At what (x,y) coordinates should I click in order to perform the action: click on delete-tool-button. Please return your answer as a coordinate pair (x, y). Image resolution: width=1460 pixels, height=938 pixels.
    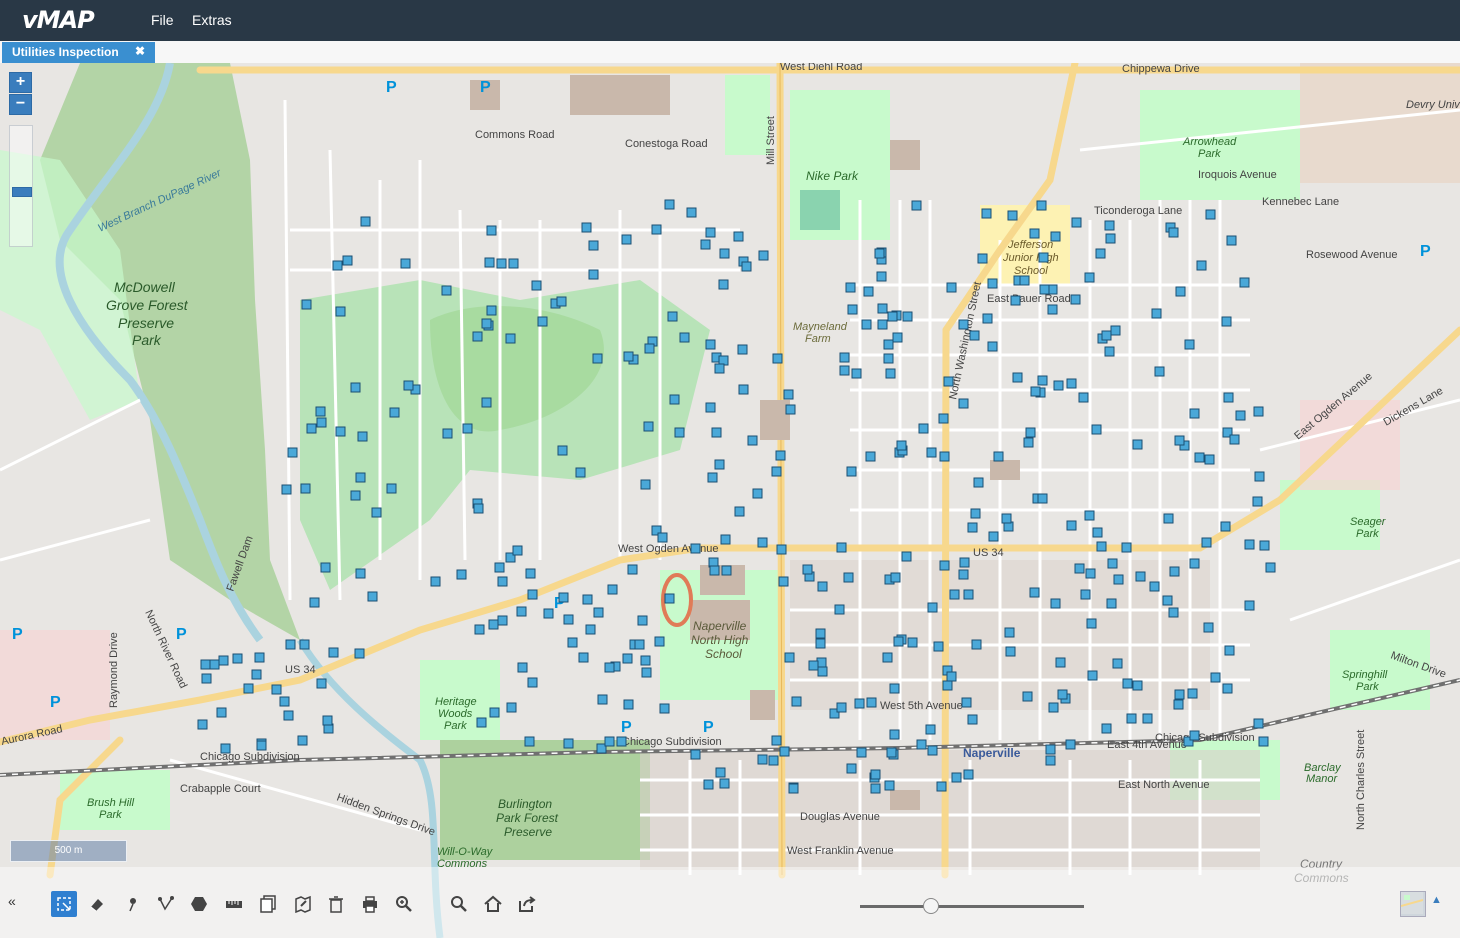
    Looking at the image, I should click on (336, 904).